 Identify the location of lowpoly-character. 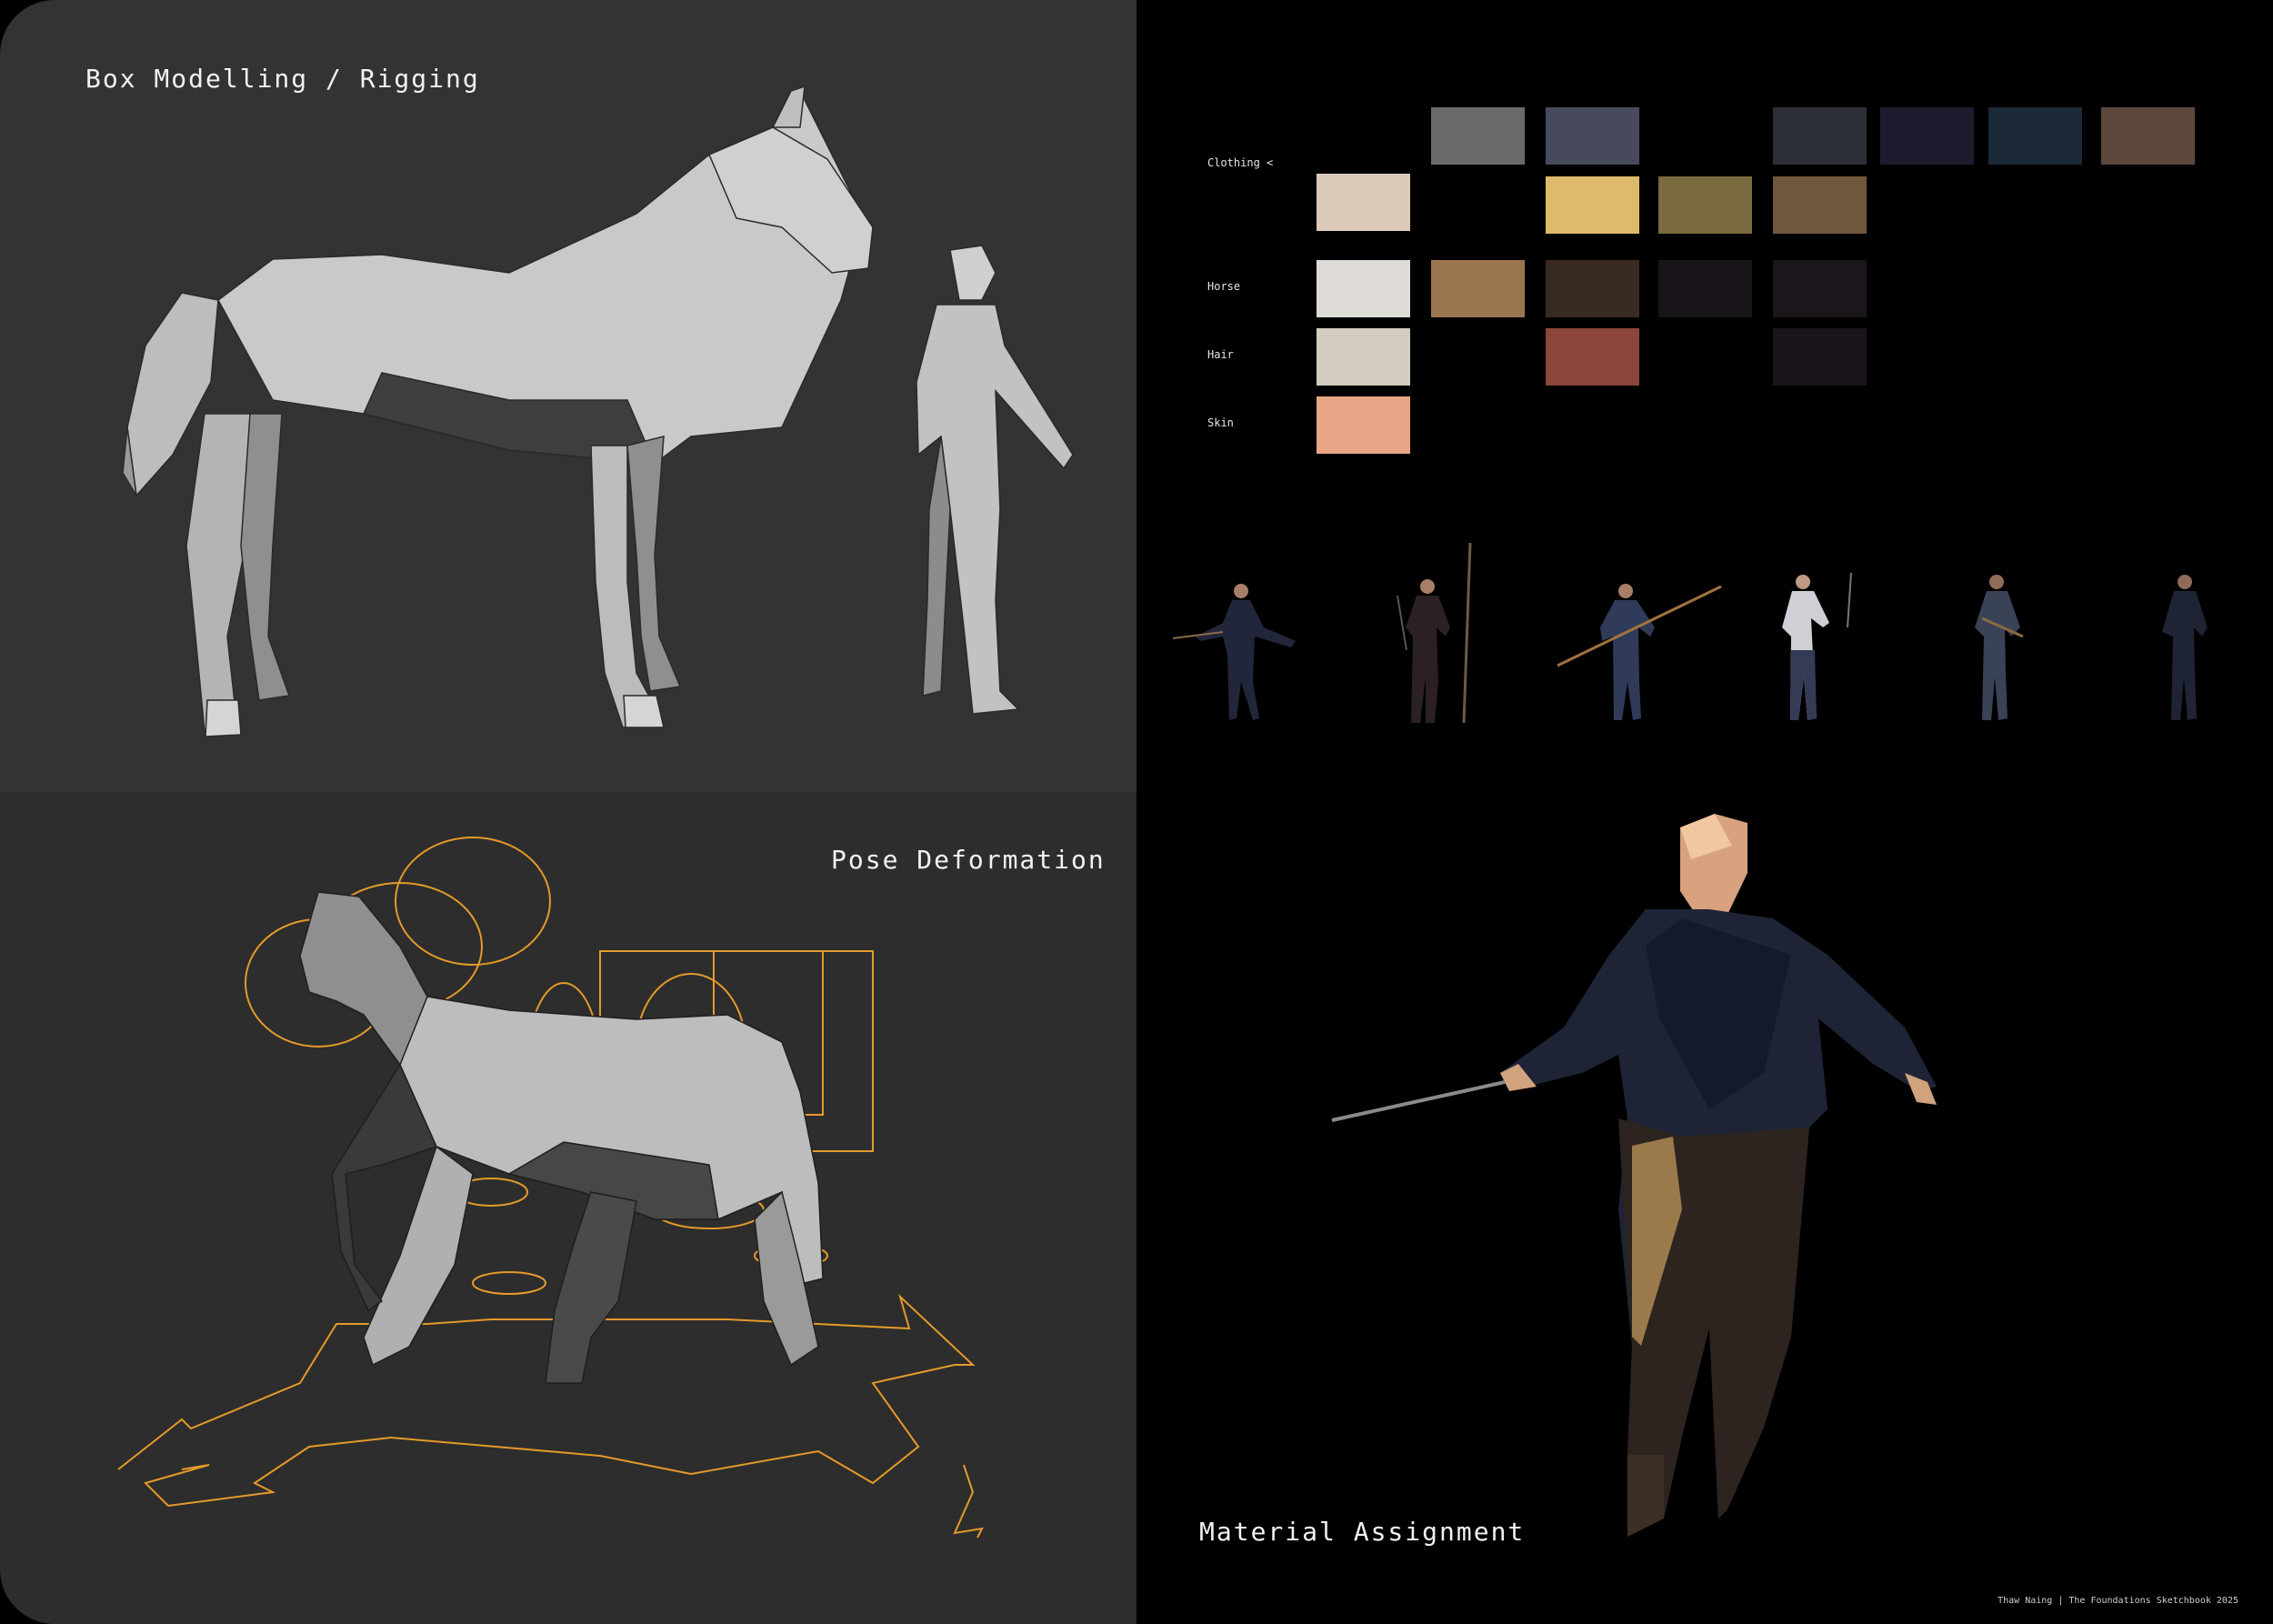
(1634, 1175).